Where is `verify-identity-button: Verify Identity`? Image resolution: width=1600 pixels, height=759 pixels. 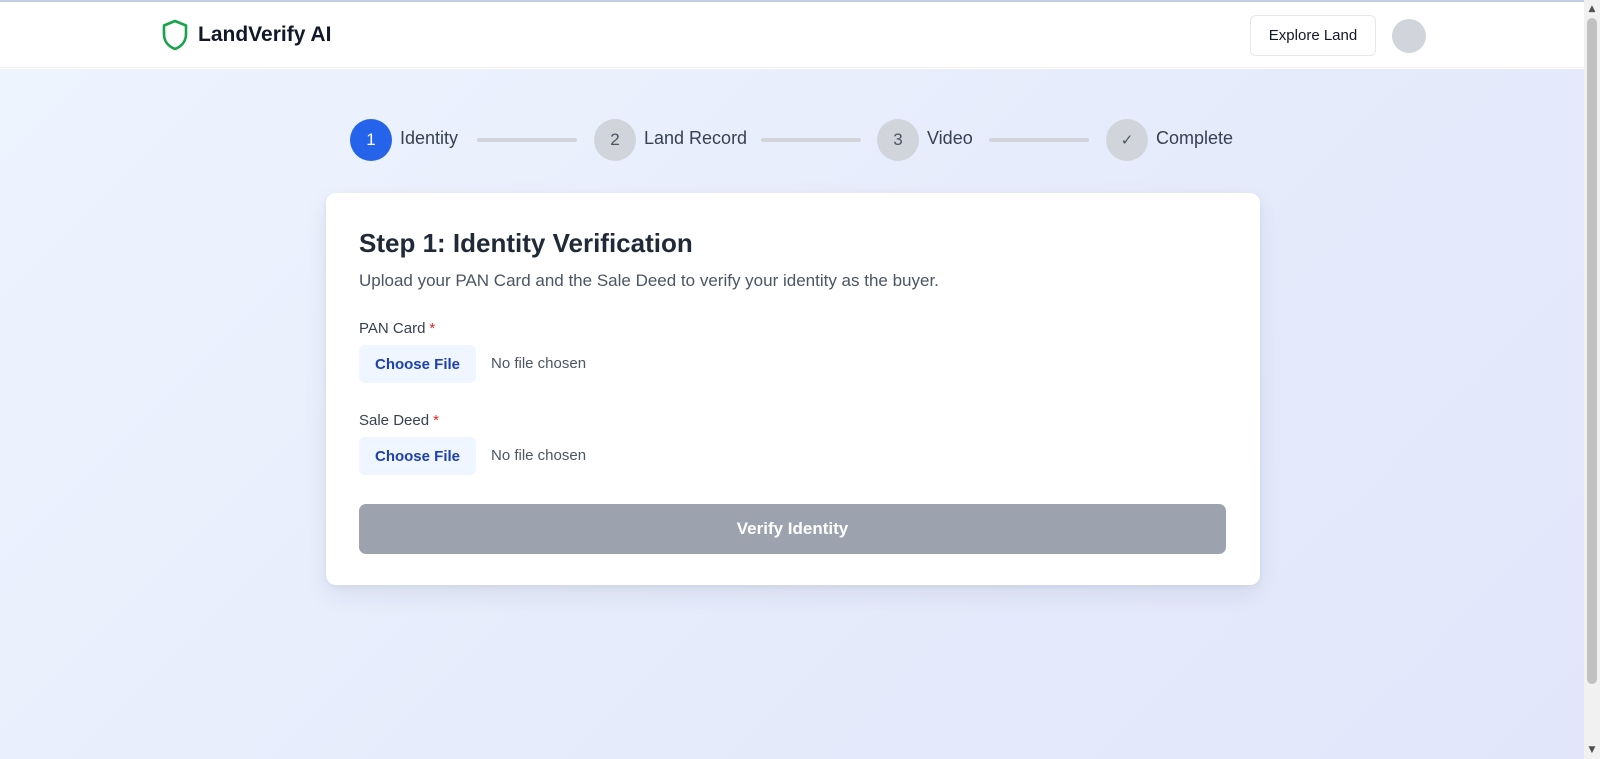 verify-identity-button: Verify Identity is located at coordinates (792, 529).